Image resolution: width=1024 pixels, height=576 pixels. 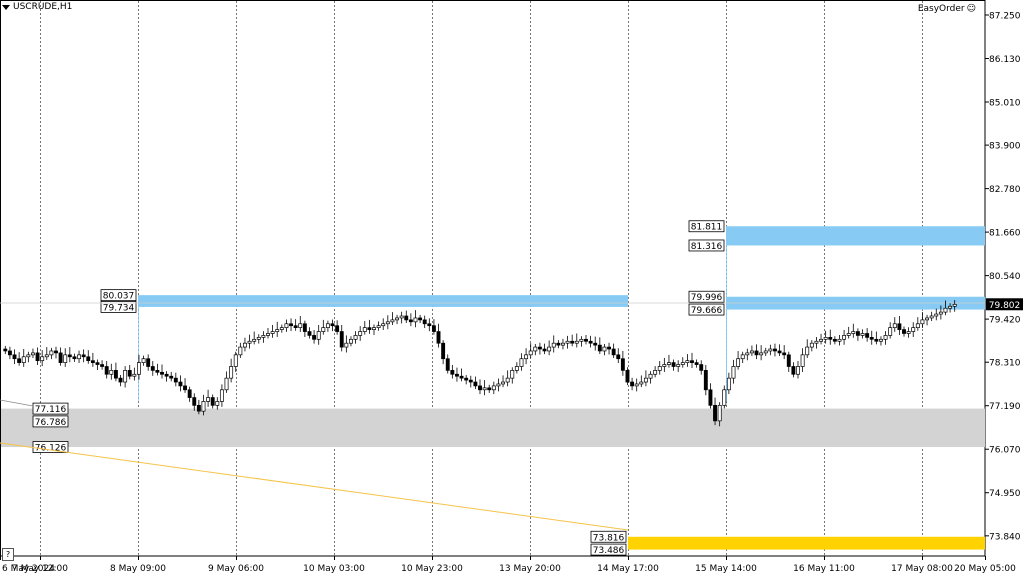 I want to click on help-button: ?, so click(x=8, y=554).